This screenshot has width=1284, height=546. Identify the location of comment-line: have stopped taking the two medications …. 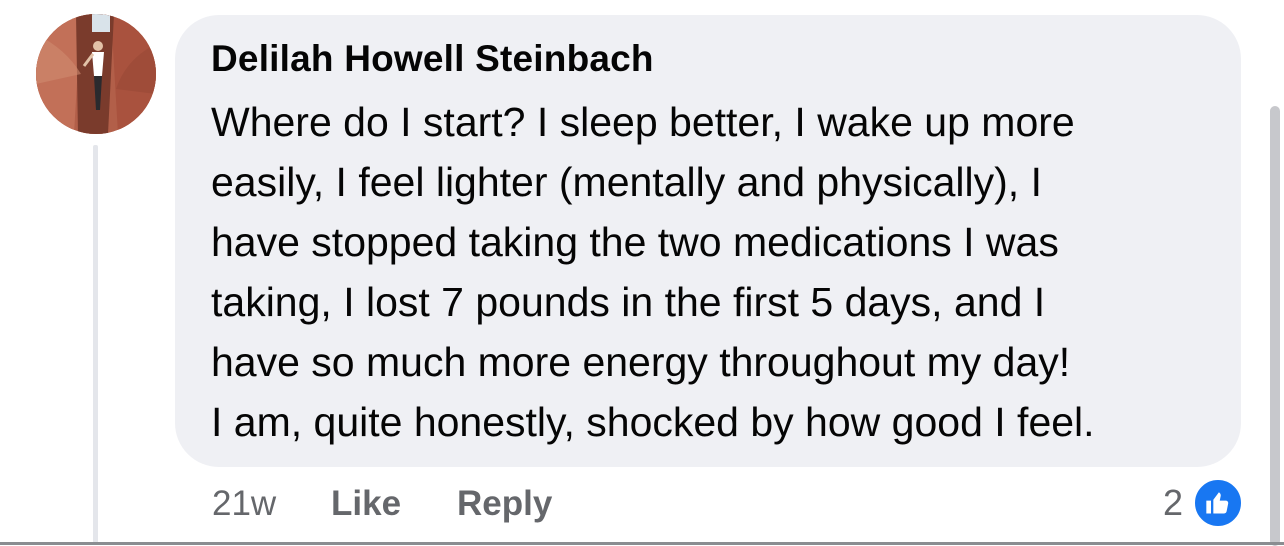
(635, 242).